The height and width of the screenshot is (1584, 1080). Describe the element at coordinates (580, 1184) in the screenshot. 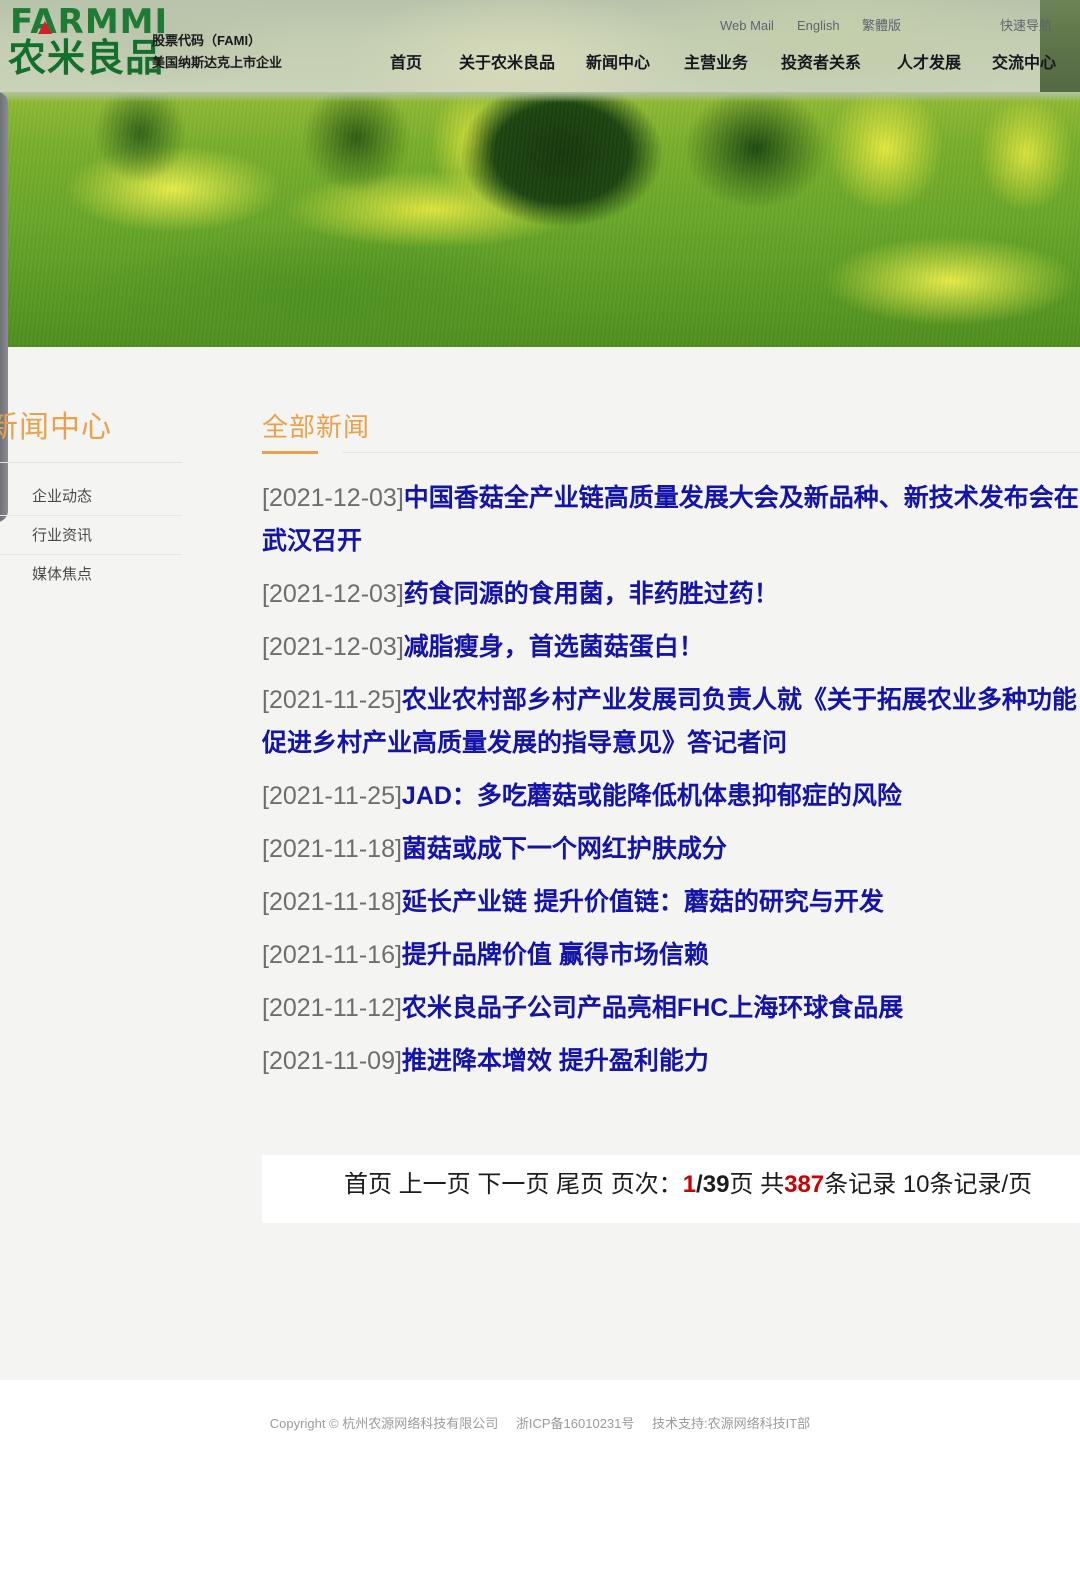

I see `pagination-last-page: 尾页` at that location.